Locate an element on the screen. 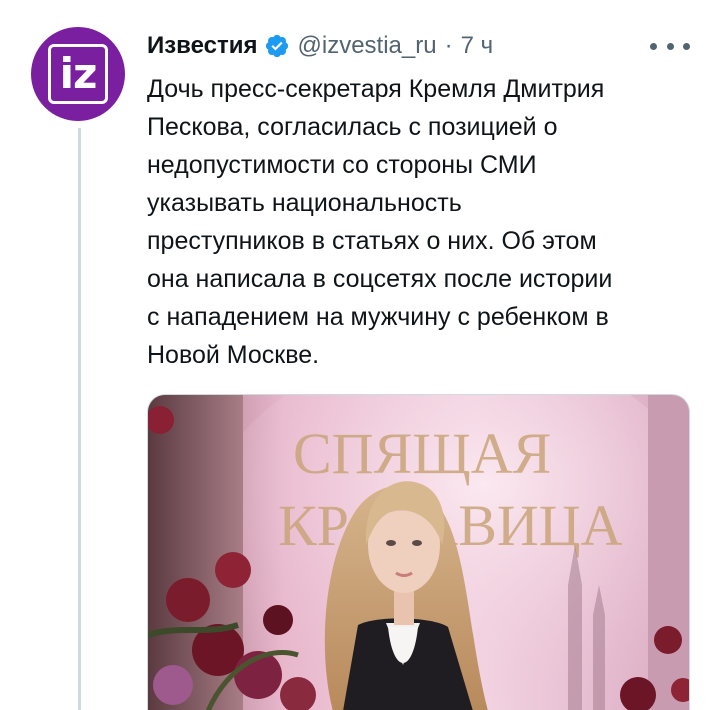 This screenshot has width=720, height=710. avatar: iz is located at coordinates (78, 74).